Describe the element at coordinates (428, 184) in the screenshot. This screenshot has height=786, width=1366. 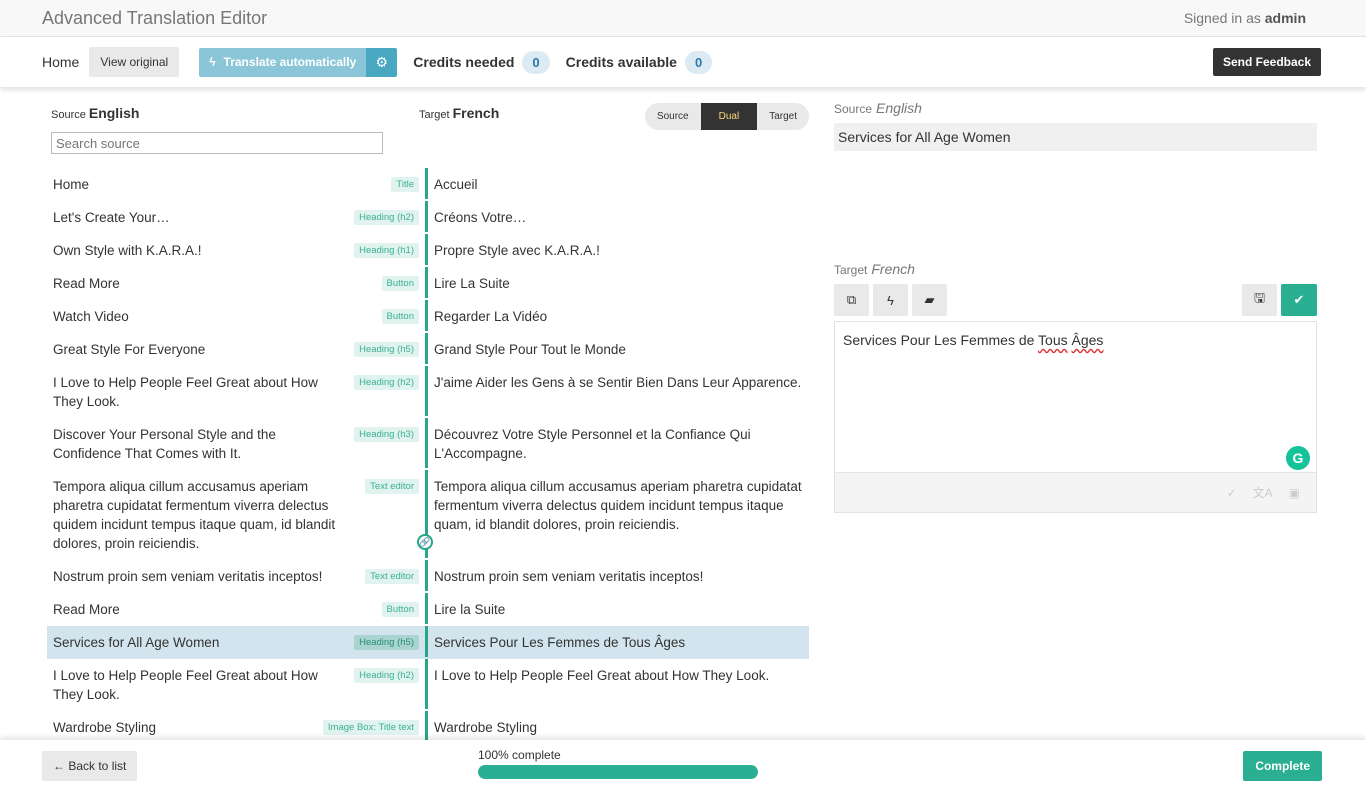
I see `segment-row: Home Title Accueil` at that location.